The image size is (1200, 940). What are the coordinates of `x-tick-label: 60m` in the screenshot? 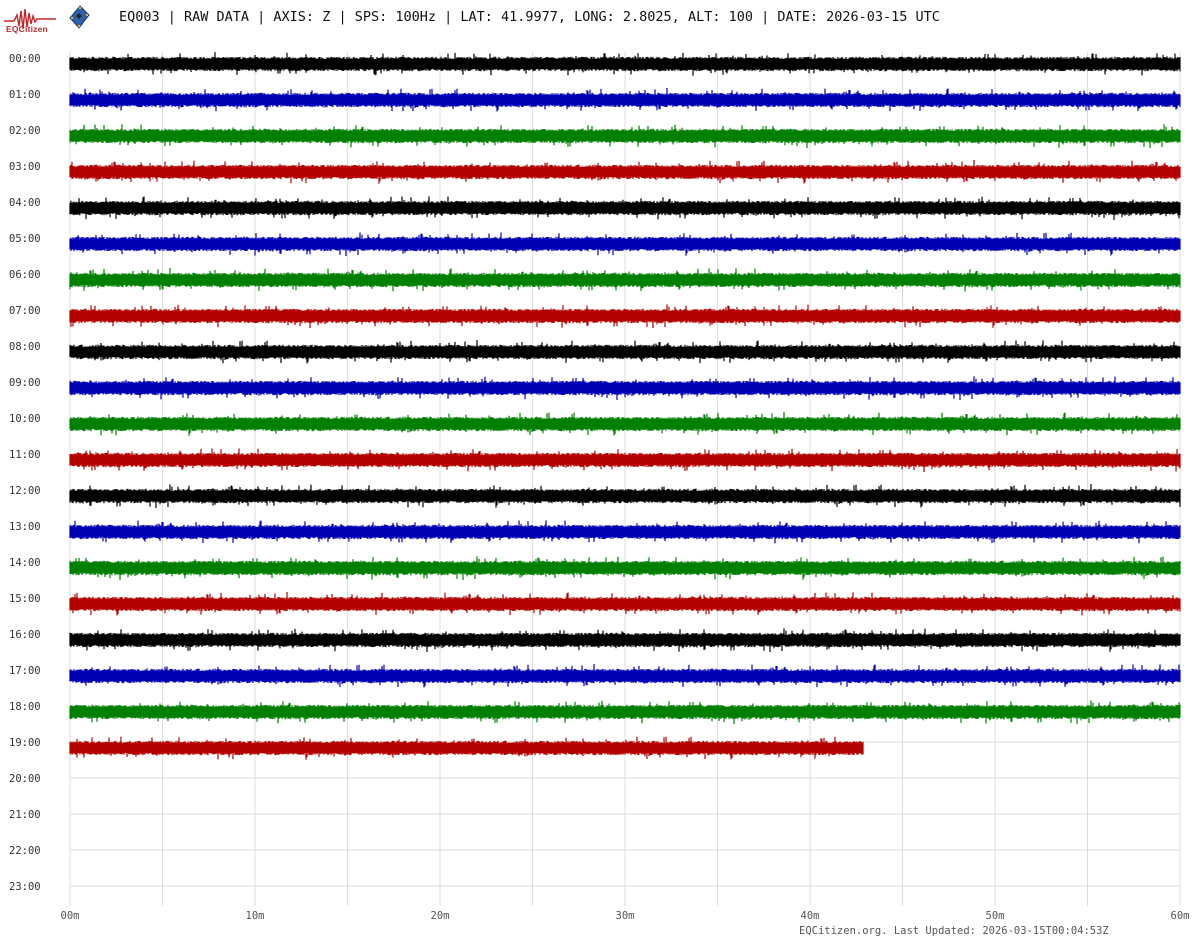 It's located at (1180, 916).